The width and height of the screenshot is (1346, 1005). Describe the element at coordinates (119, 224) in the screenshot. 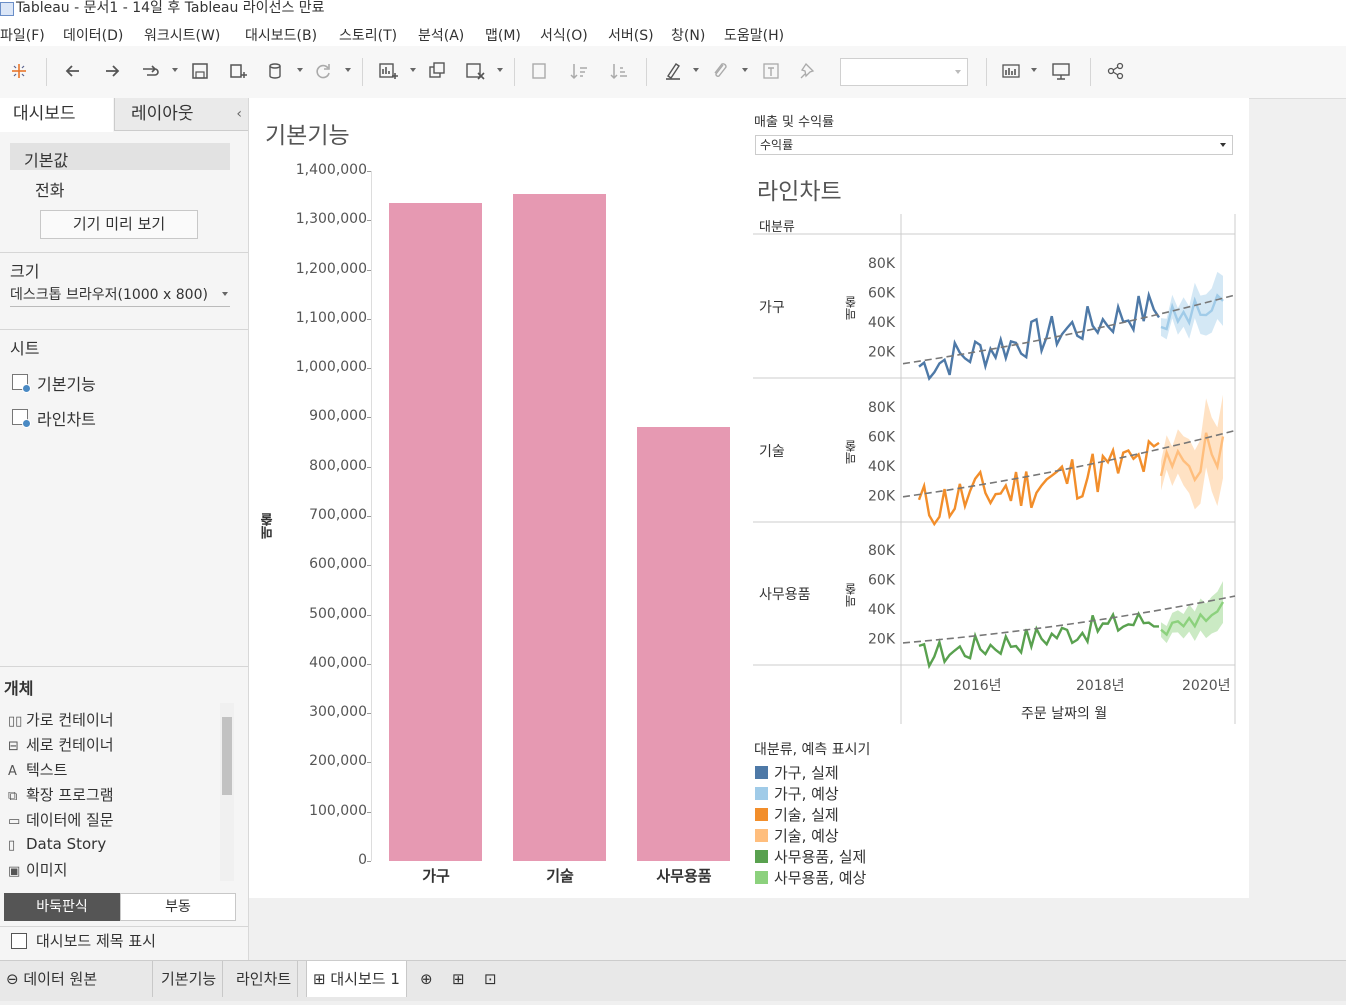

I see `device-preview-button: 기기 미리 보기` at that location.